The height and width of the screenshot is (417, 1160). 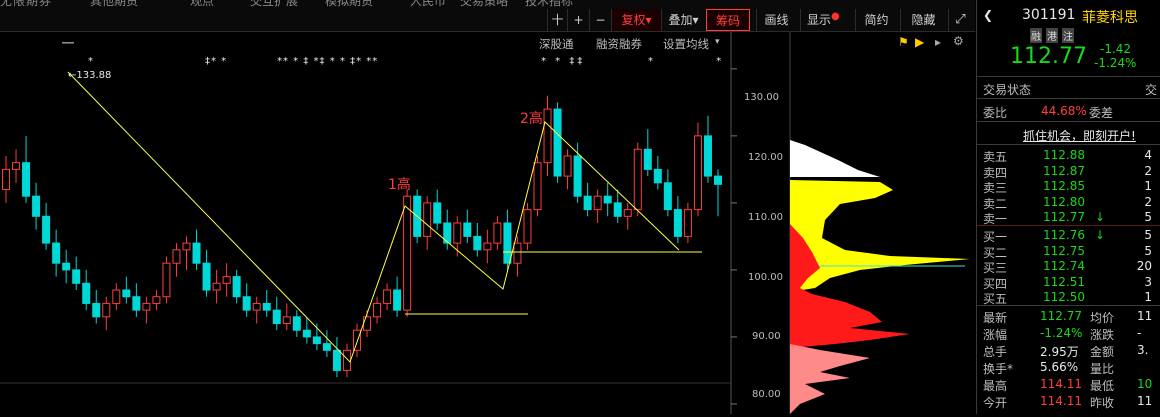 I want to click on fullscreen-icon: ⤢, so click(x=960, y=20).